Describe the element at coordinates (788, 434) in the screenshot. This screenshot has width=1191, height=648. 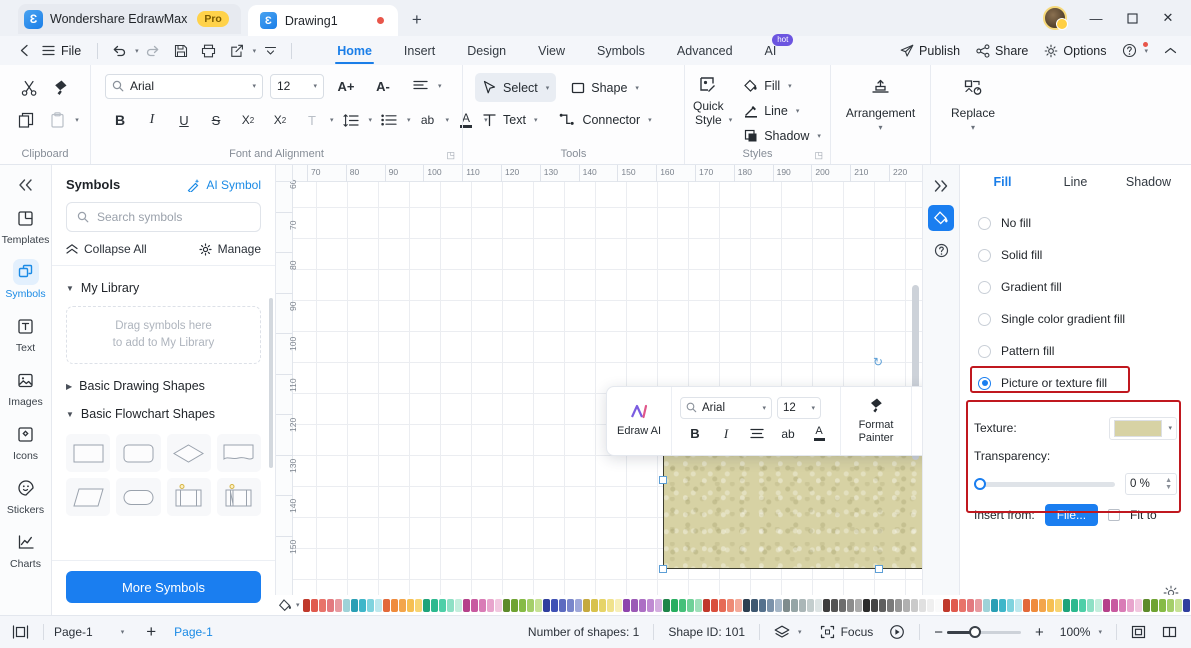
I see `float-text-case-button: ab` at that location.